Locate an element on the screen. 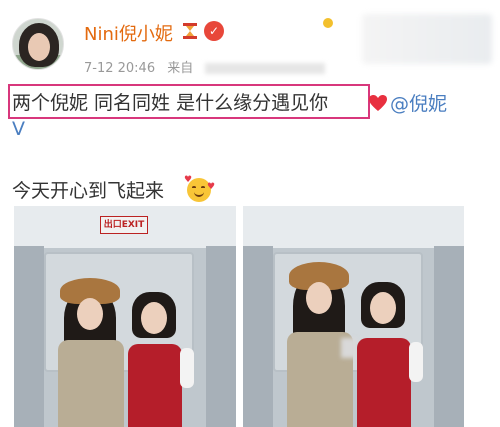 Image resolution: width=500 pixels, height=427 pixels. username: Nini倪小妮 is located at coordinates (128, 33).